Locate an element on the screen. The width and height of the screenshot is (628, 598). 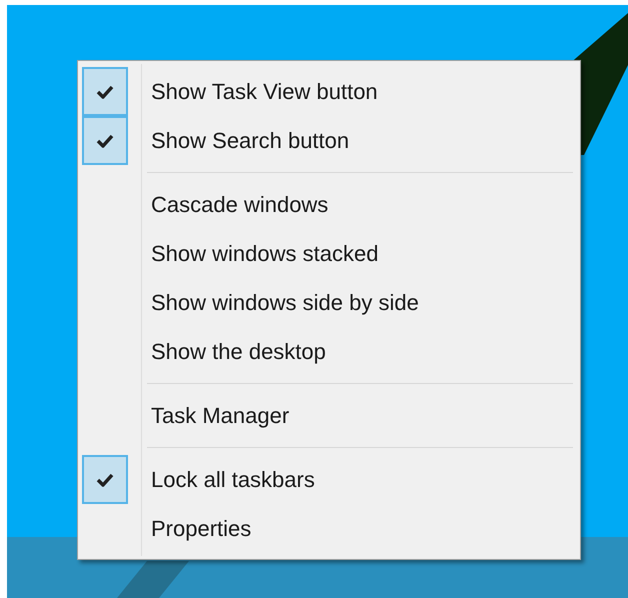
menu-item: Cascade windows is located at coordinates (329, 204).